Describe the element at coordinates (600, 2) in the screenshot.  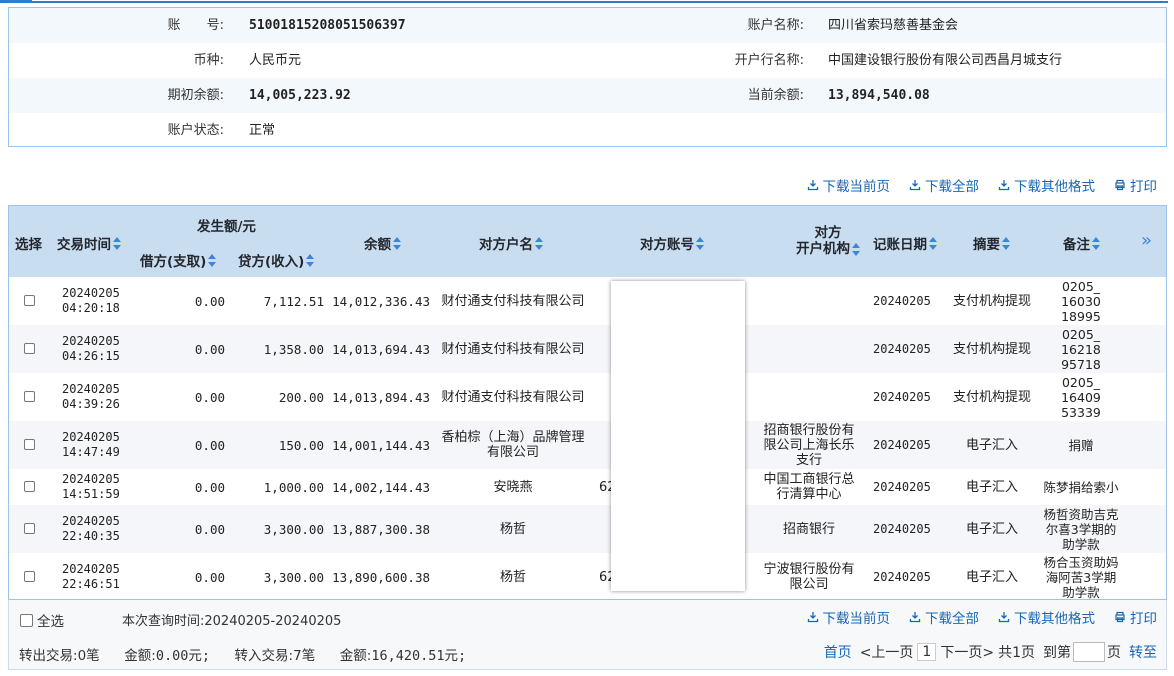
I see `tab-bar-rule` at that location.